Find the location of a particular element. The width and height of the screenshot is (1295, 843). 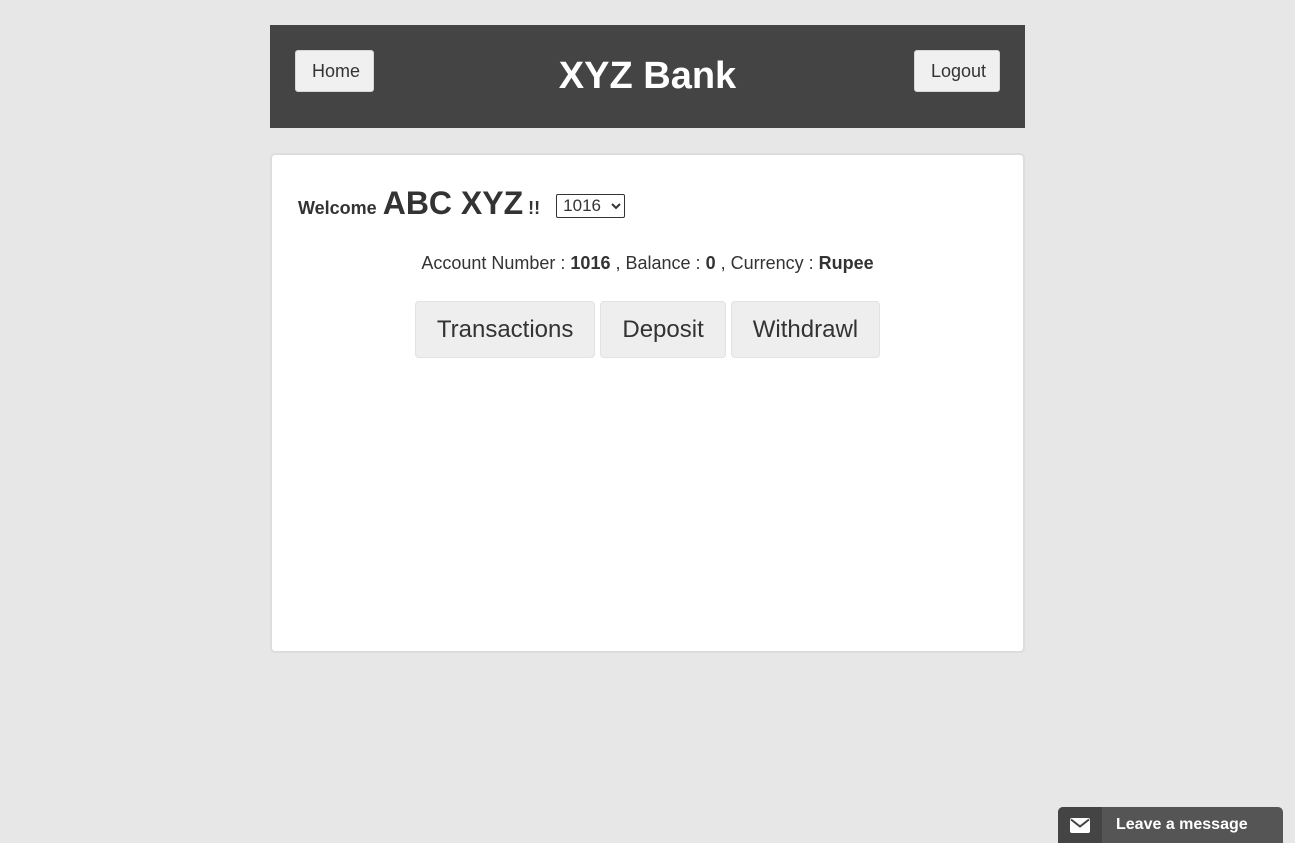

welcome-text: Welcome is located at coordinates (337, 208).